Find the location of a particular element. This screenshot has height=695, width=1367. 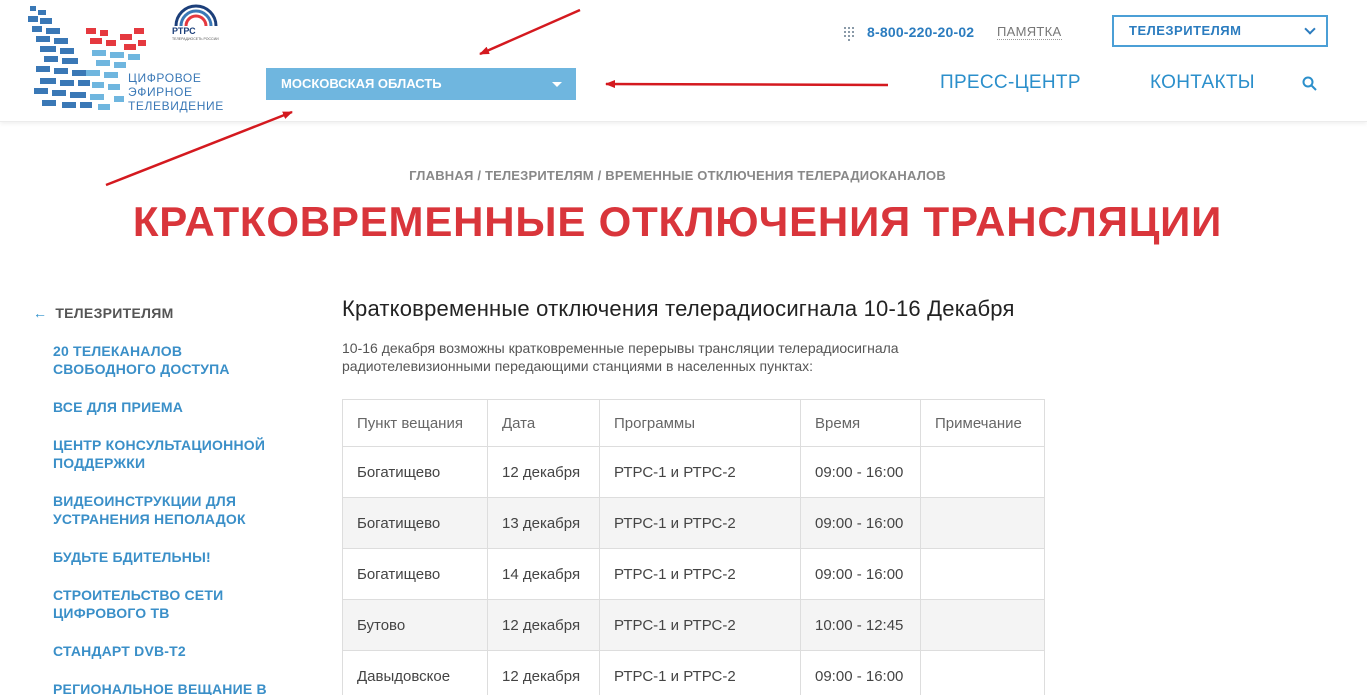

sidebar-item-reception: ВСЕ ДЛЯ ПРИЕМА is located at coordinates (158, 407).